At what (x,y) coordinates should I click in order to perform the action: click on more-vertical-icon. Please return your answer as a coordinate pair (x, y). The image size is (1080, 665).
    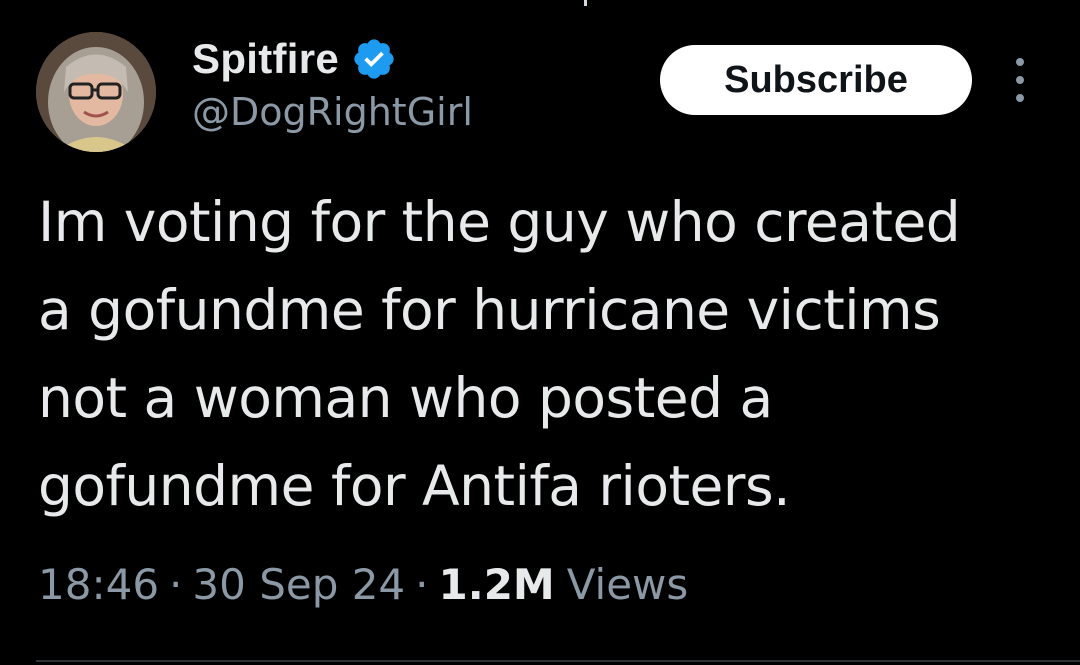
    Looking at the image, I should click on (1020, 80).